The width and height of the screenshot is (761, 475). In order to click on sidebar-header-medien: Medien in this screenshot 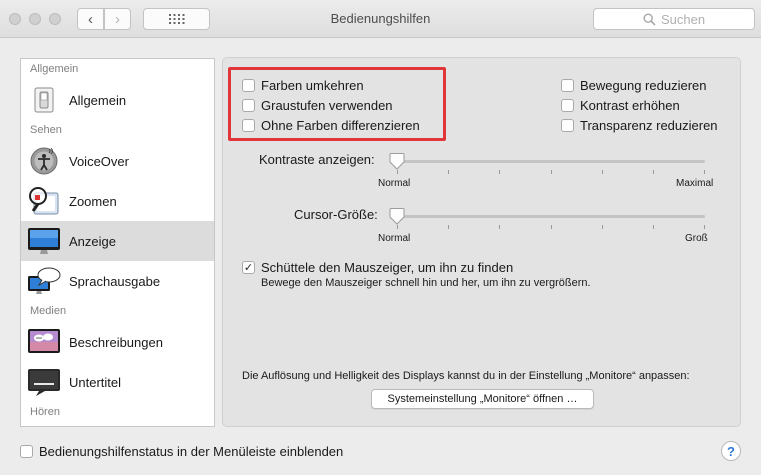, I will do `click(48, 311)`.